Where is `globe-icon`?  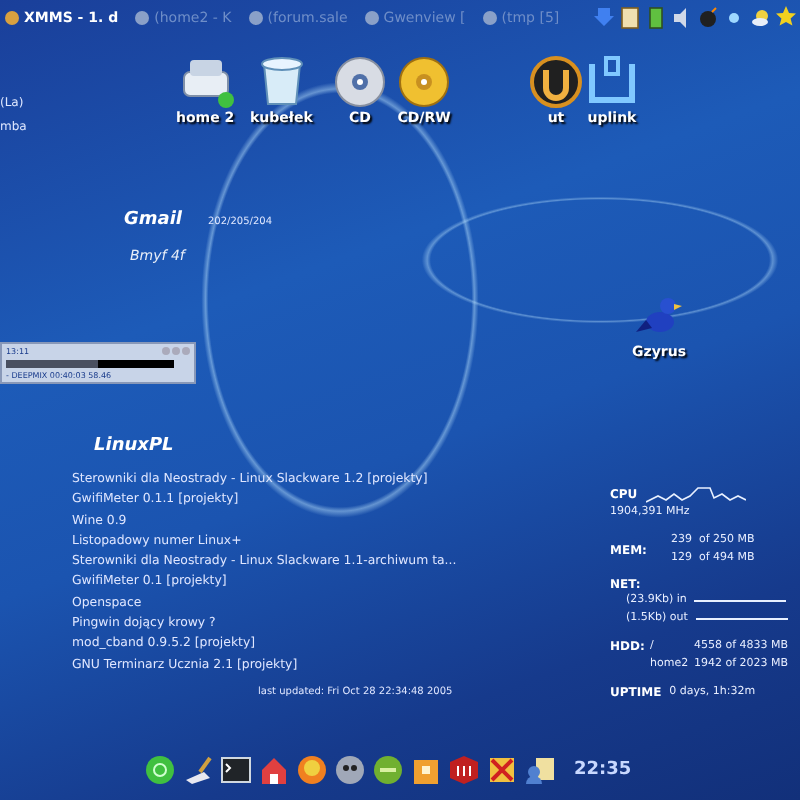 globe-icon is located at coordinates (160, 770).